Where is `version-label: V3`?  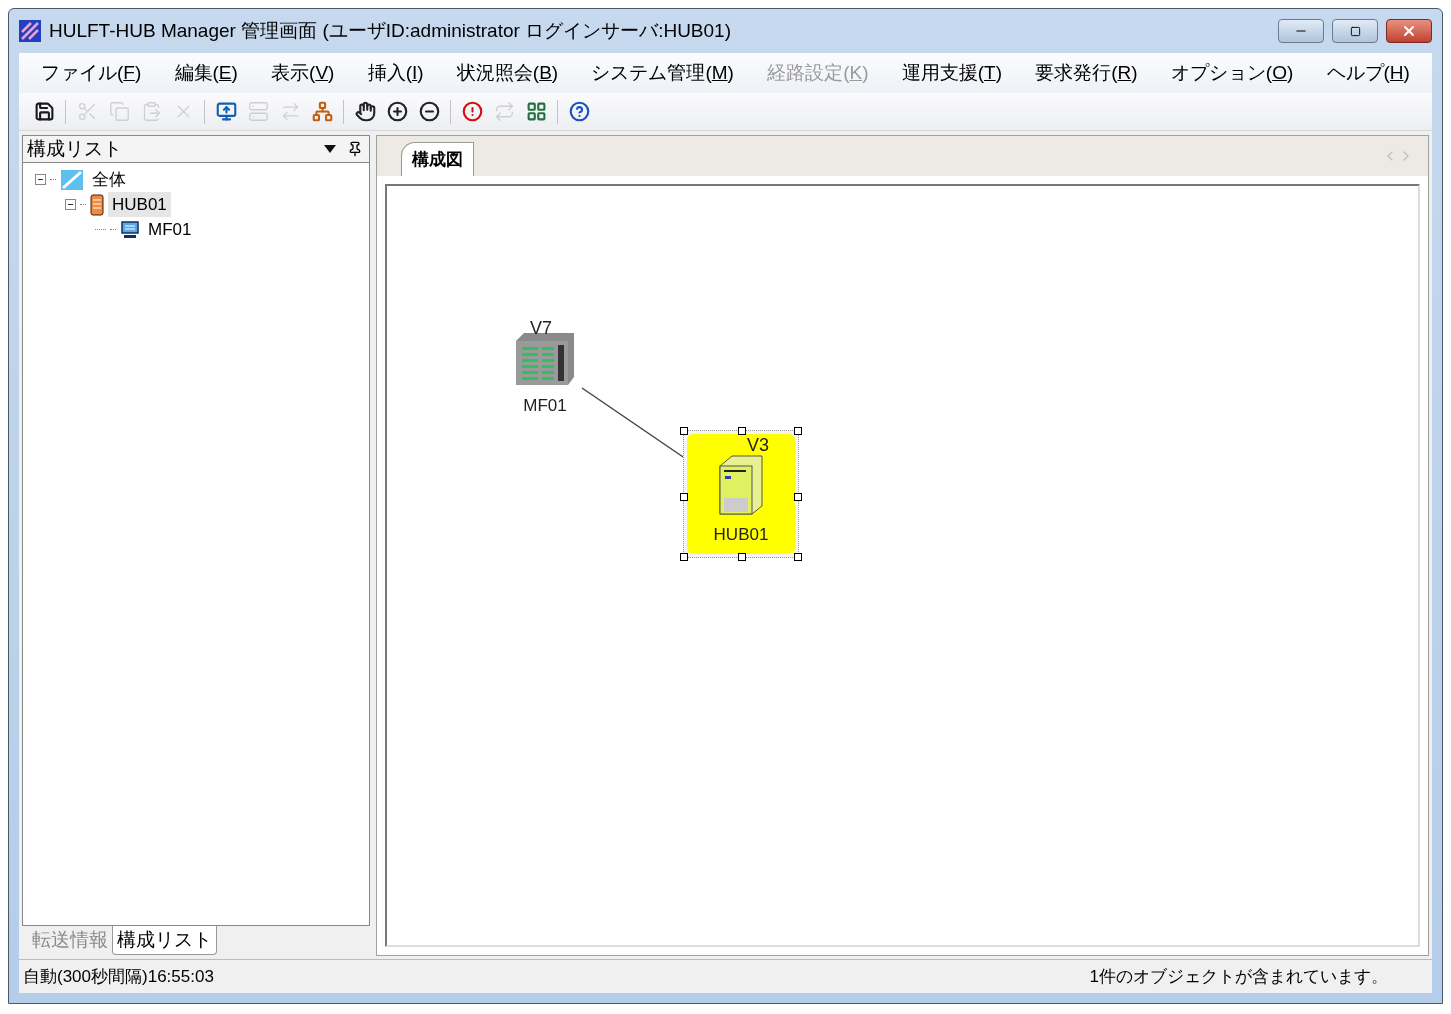 version-label: V3 is located at coordinates (757, 445).